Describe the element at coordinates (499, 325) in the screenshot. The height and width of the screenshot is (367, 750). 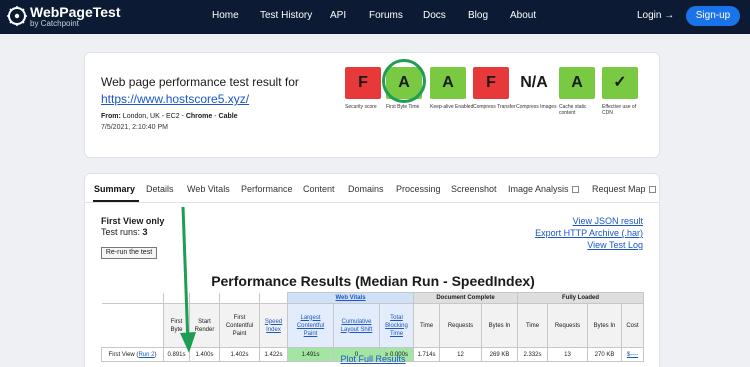
I see `header-doc-bytes: Bytes In` at that location.